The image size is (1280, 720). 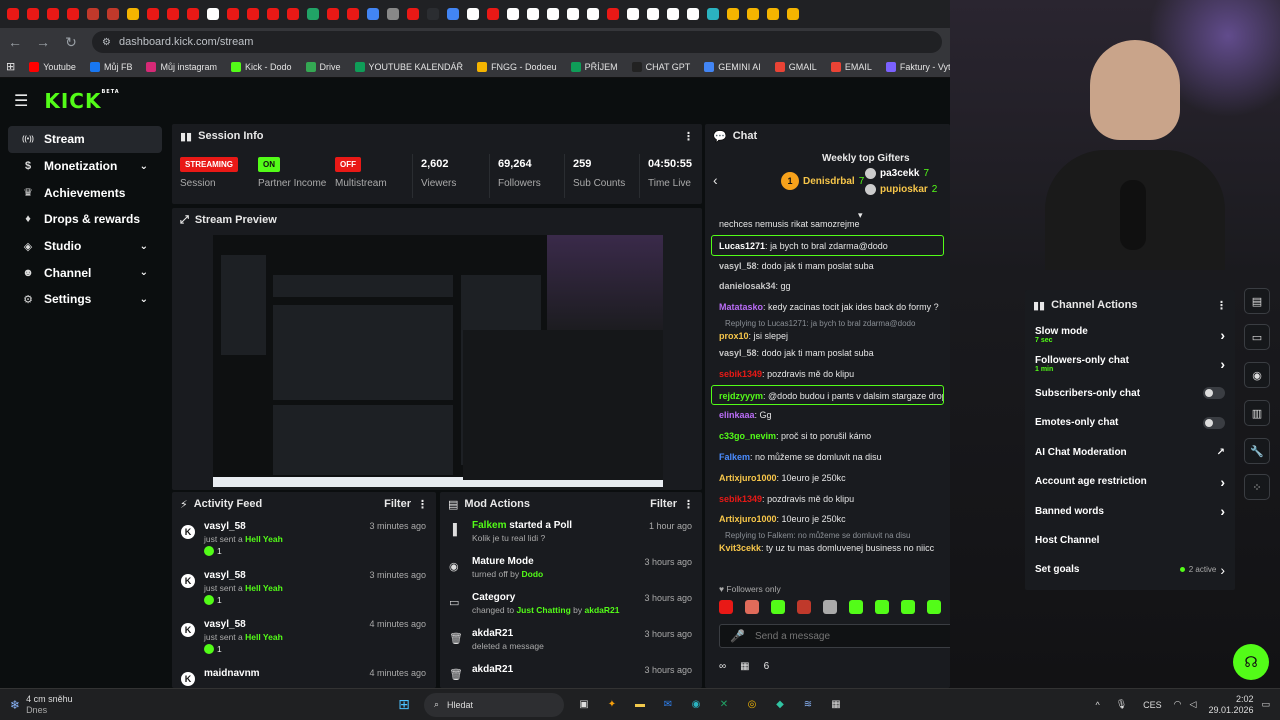 I want to click on chat-username: rejdzyyym, so click(x=741, y=396).